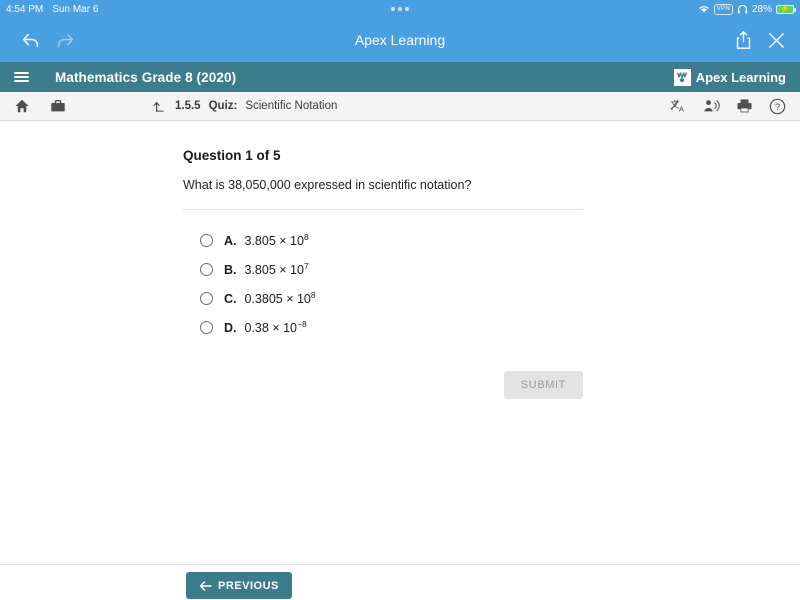 Image resolution: width=800 pixels, height=600 pixels. What do you see at coordinates (244, 106) in the screenshot?
I see `breadcrumb: 1.5.5 Quiz: Scientific Notation` at bounding box center [244, 106].